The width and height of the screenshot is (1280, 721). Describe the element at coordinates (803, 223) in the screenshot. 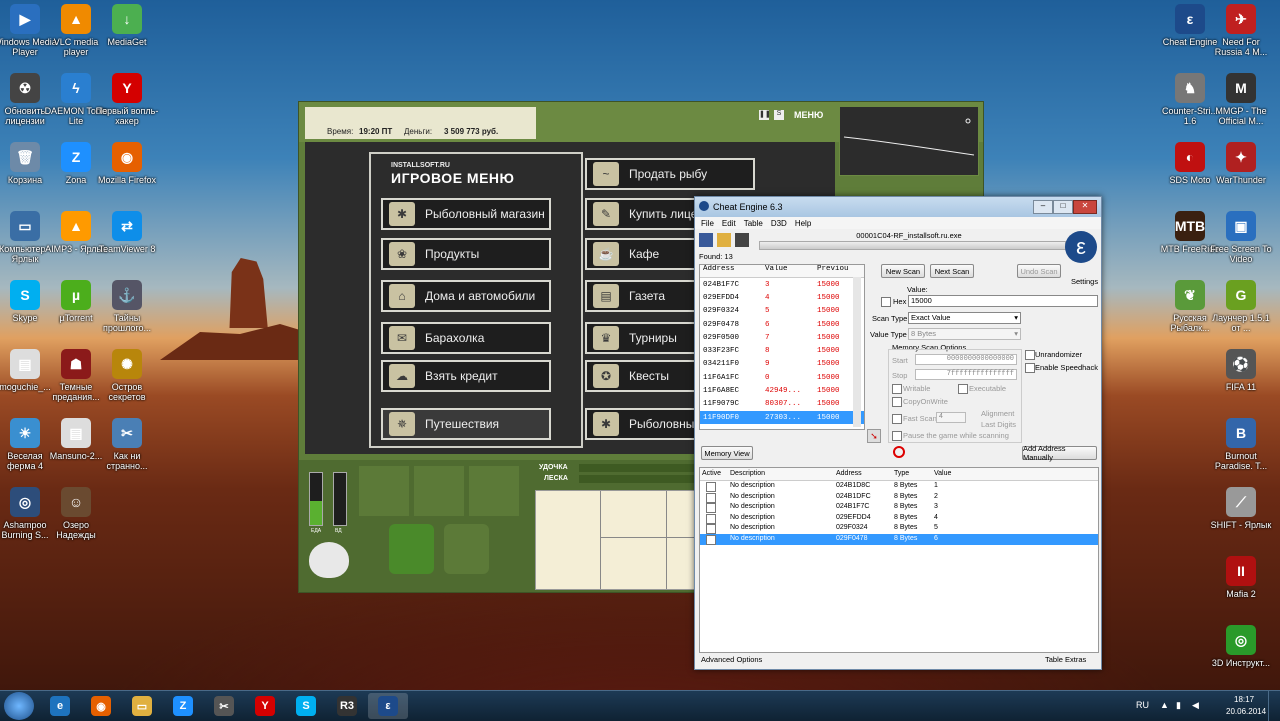

I see `ce-menu-item: Help` at that location.